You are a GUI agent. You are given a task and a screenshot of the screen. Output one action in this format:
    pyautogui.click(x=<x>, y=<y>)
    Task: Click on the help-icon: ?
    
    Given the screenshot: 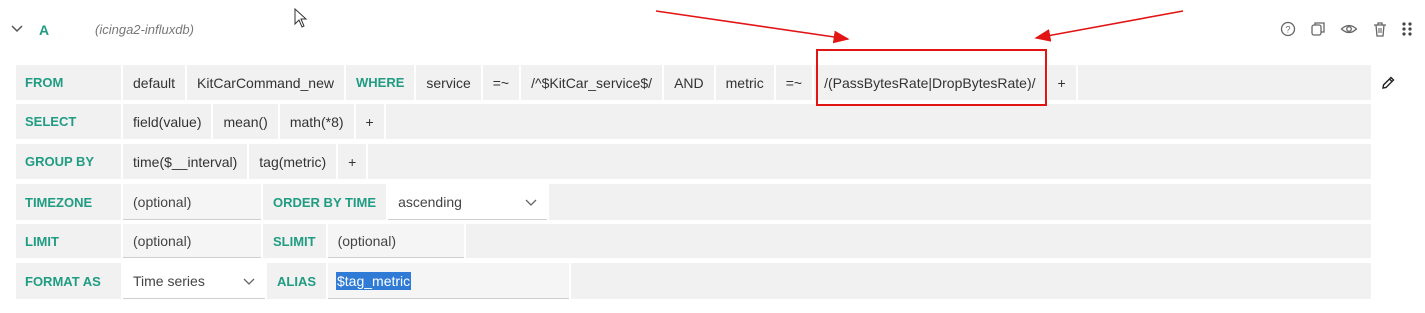 What is the action you would take?
    pyautogui.click(x=1288, y=29)
    